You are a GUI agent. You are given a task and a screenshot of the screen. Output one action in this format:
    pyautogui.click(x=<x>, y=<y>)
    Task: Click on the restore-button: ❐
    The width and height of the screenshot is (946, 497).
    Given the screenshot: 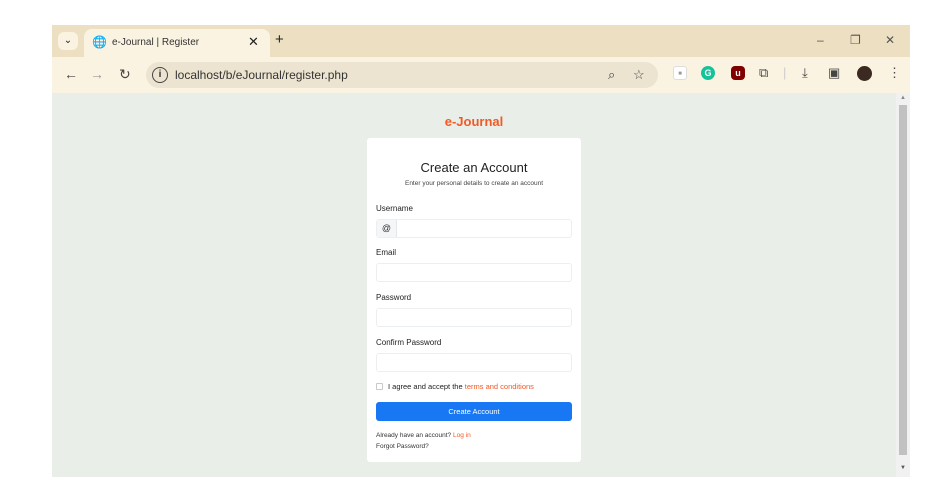 What is the action you would take?
    pyautogui.click(x=855, y=40)
    